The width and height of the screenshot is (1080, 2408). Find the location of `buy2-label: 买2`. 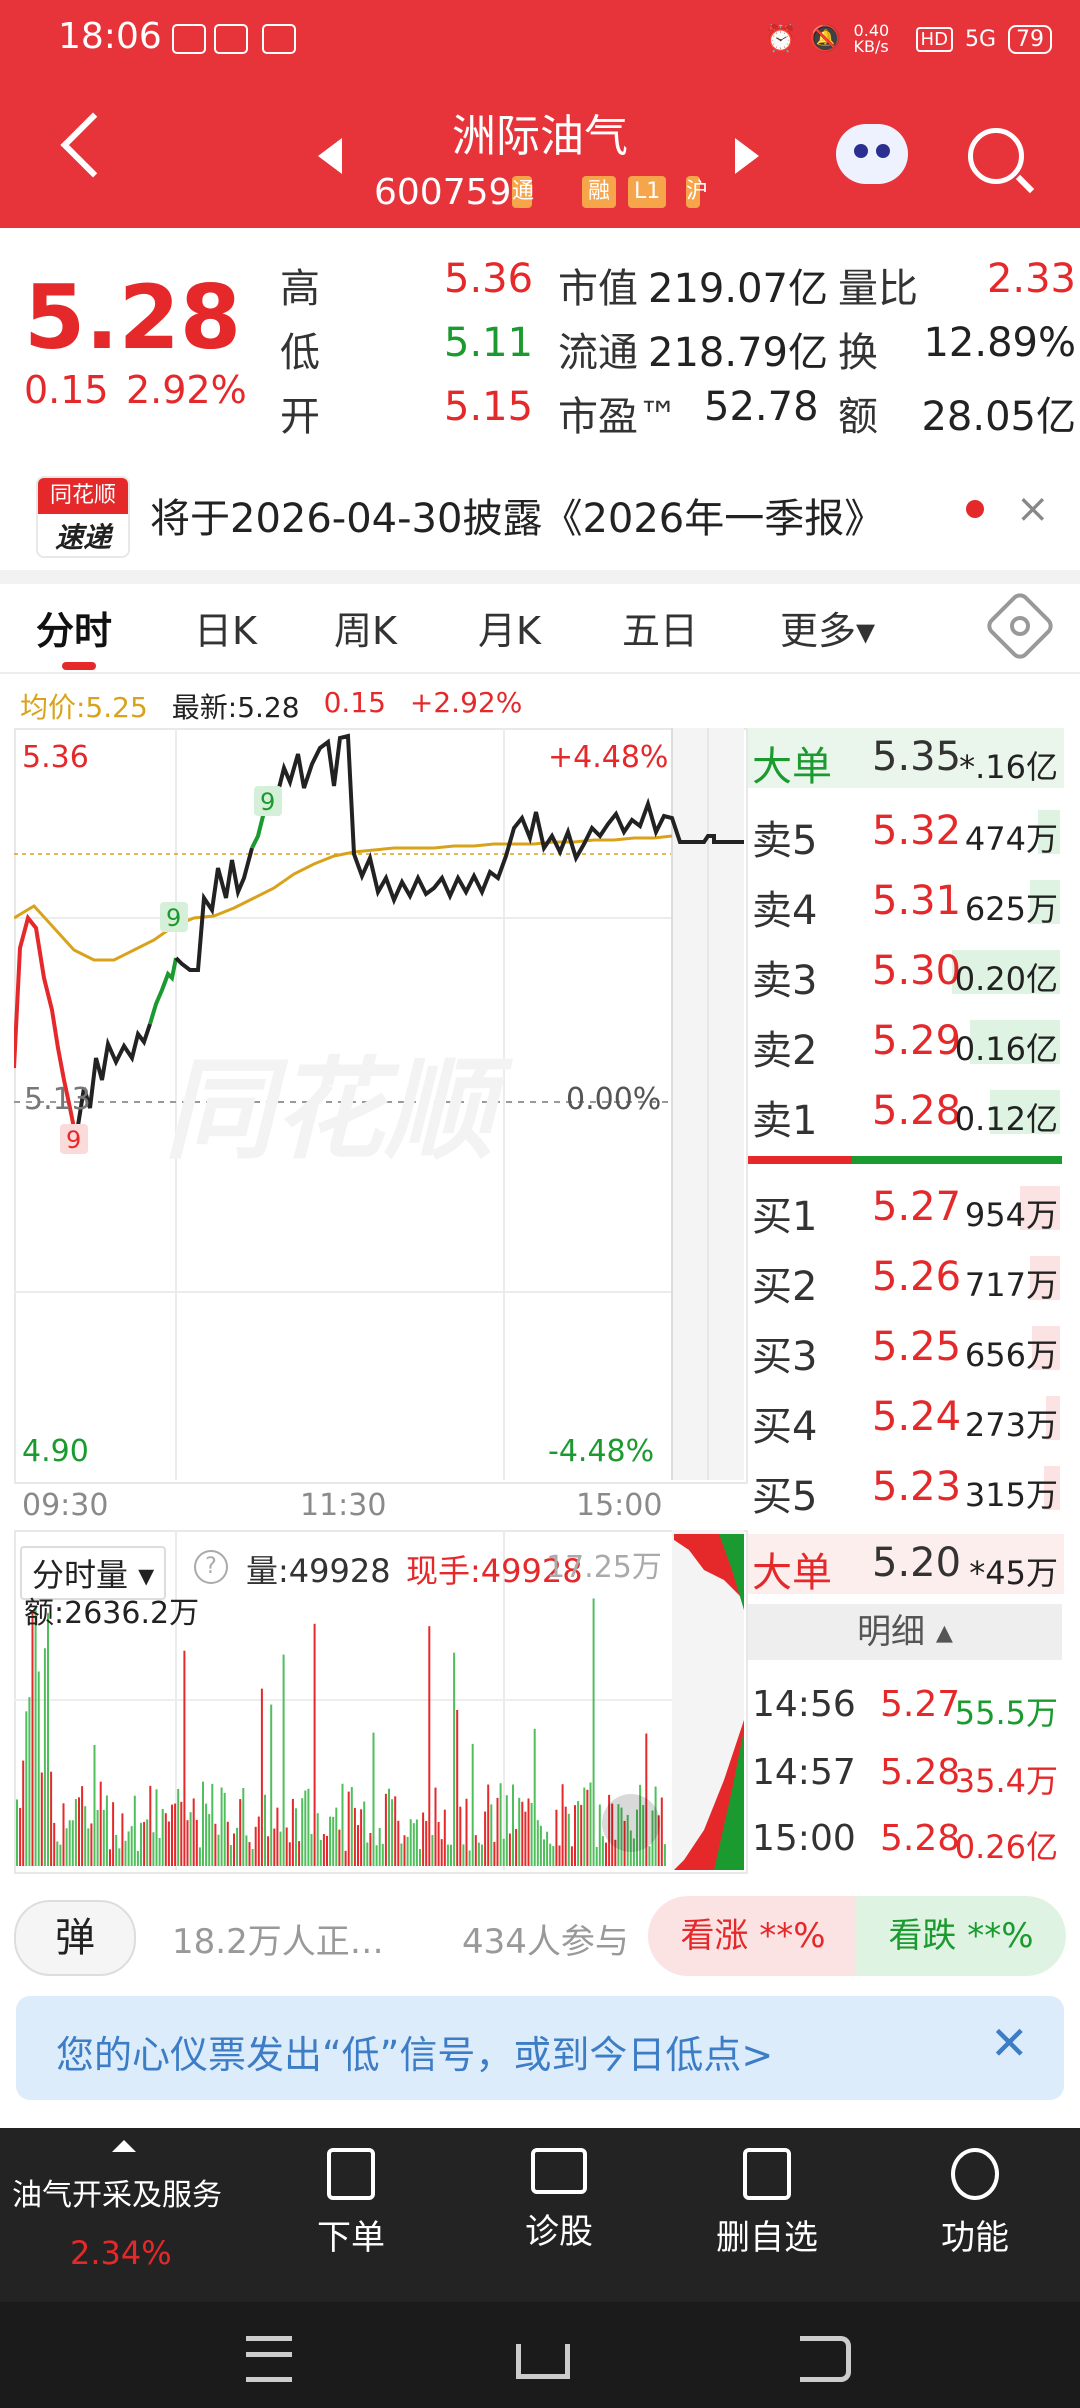

buy2-label: 买2 is located at coordinates (785, 1287).